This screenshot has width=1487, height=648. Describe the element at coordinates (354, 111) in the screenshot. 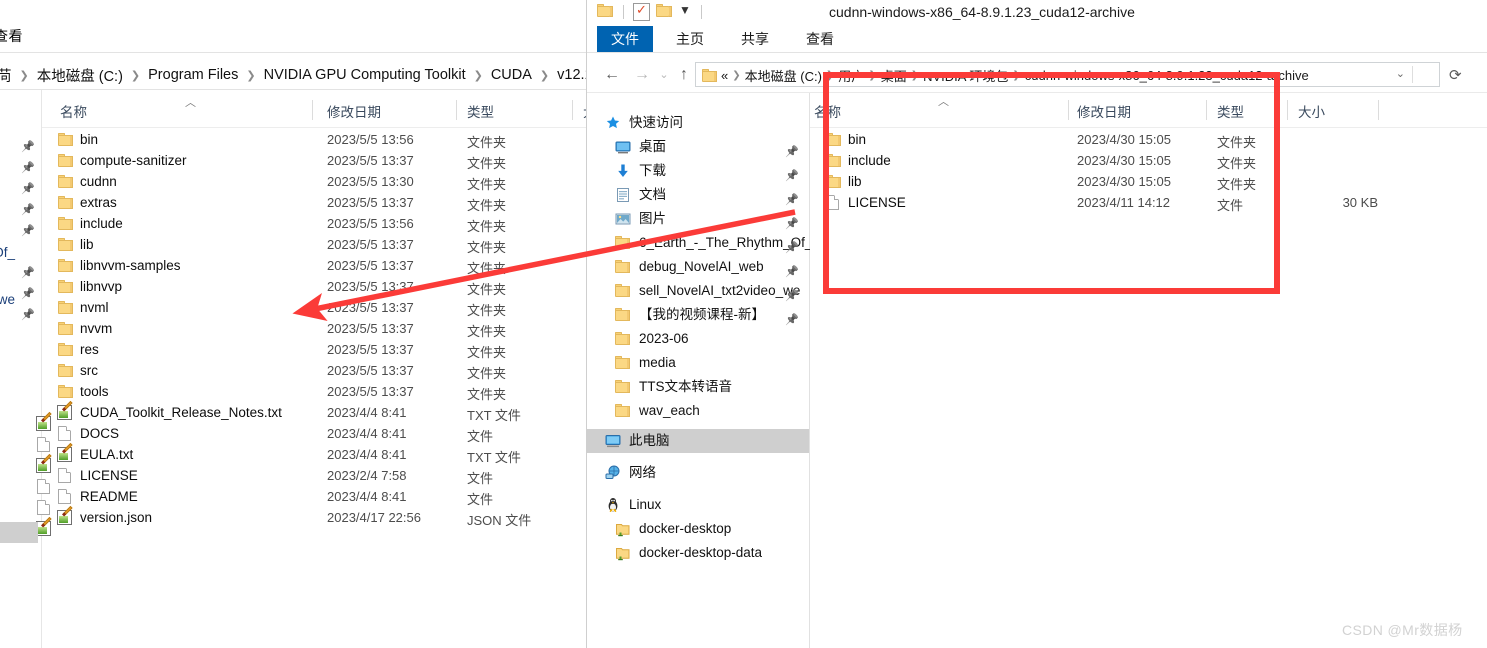

I see `background-col-date: 修改日期` at that location.